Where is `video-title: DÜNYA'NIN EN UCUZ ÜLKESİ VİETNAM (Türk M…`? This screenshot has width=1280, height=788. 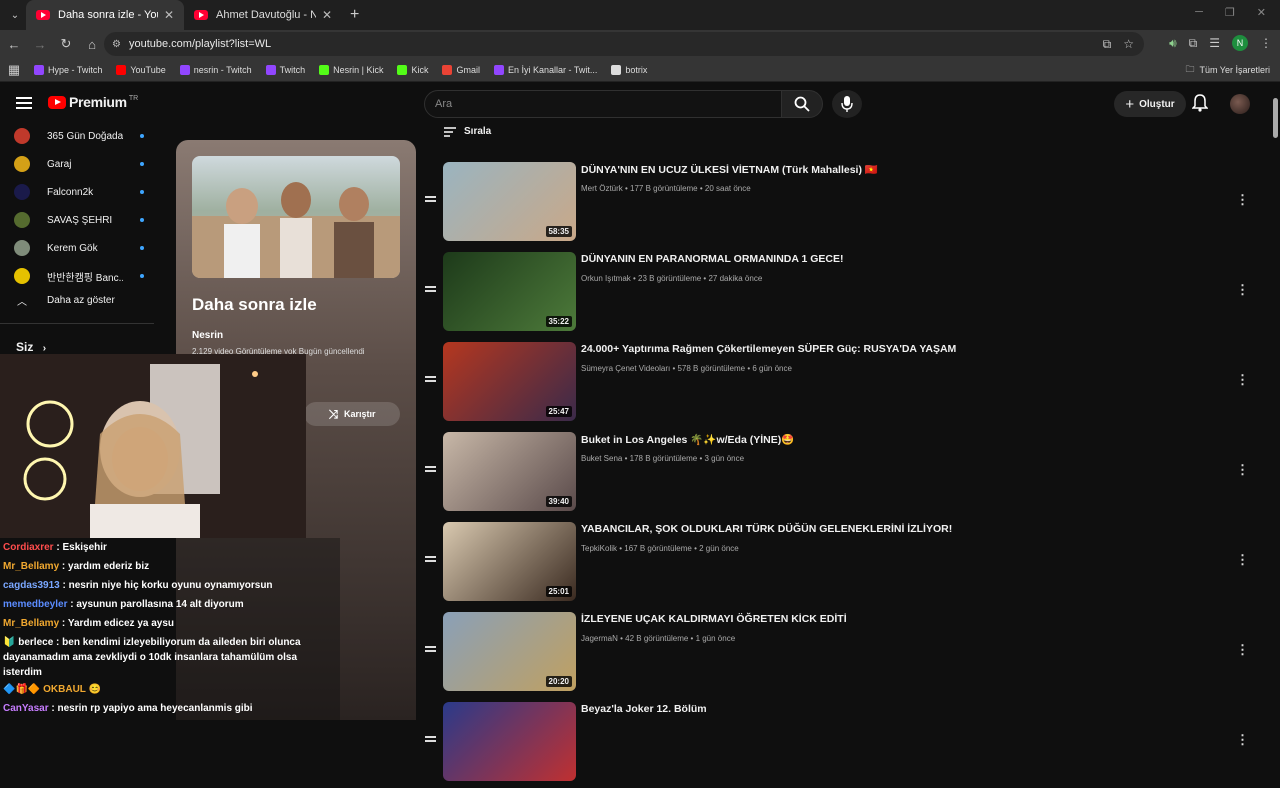
video-title: DÜNYA'NIN EN UCUZ ÜLKESİ VİETNAM (Türk M… is located at coordinates (729, 169).